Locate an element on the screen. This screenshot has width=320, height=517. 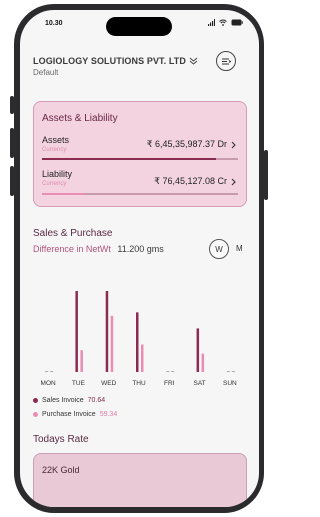
liability-progress is located at coordinates (140, 194).